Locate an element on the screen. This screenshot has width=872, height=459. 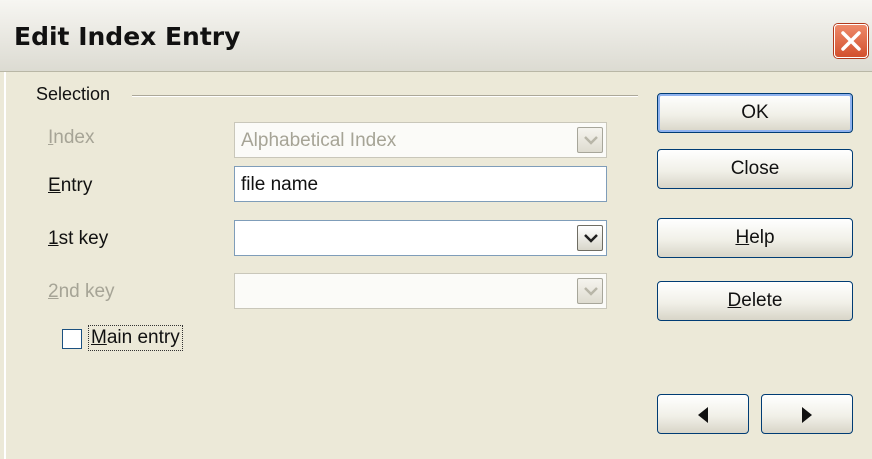
index-select: Alphabetical Index is located at coordinates (420, 140).